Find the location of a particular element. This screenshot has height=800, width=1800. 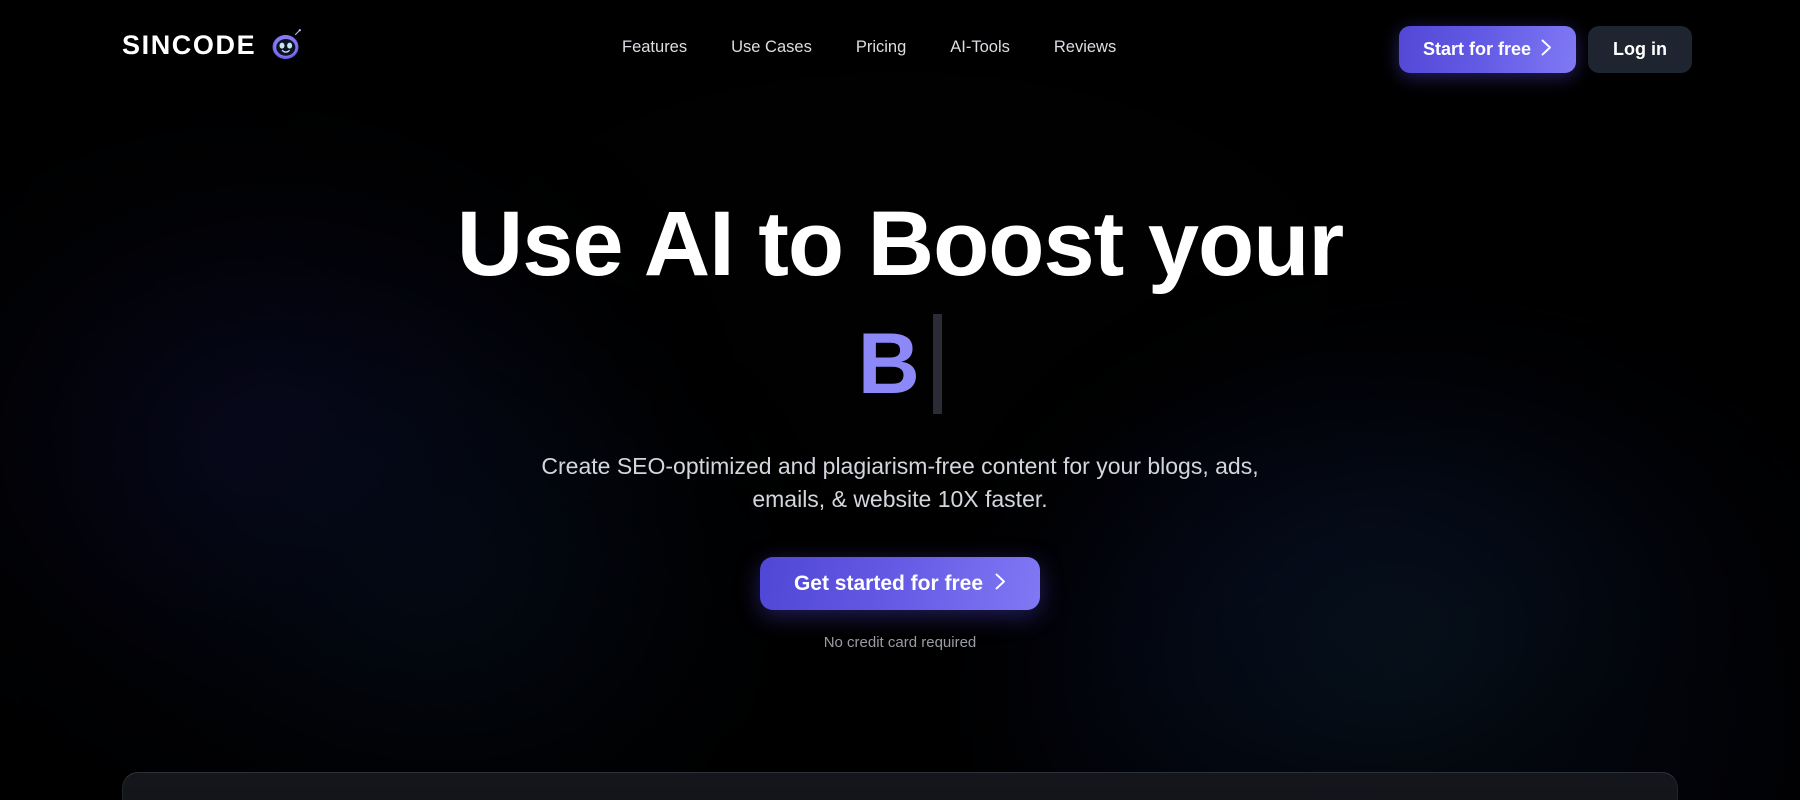

product-preview-panel is located at coordinates (900, 786).